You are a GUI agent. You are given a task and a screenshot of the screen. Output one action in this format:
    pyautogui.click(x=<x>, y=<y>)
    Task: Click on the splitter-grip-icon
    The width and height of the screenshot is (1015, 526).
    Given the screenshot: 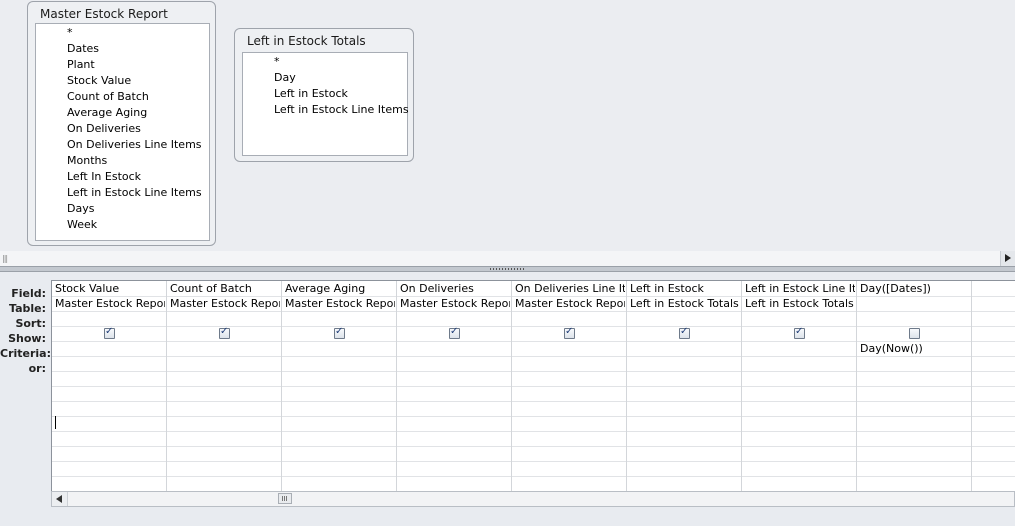 What is the action you would take?
    pyautogui.click(x=508, y=269)
    